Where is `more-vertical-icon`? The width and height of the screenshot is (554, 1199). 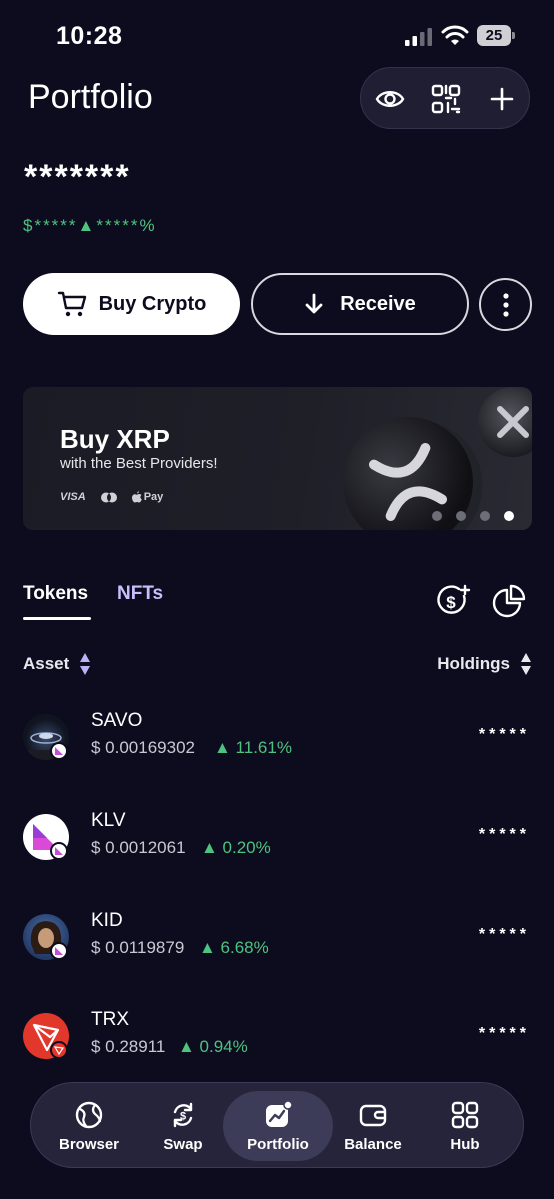
more-vertical-icon is located at coordinates (505, 304).